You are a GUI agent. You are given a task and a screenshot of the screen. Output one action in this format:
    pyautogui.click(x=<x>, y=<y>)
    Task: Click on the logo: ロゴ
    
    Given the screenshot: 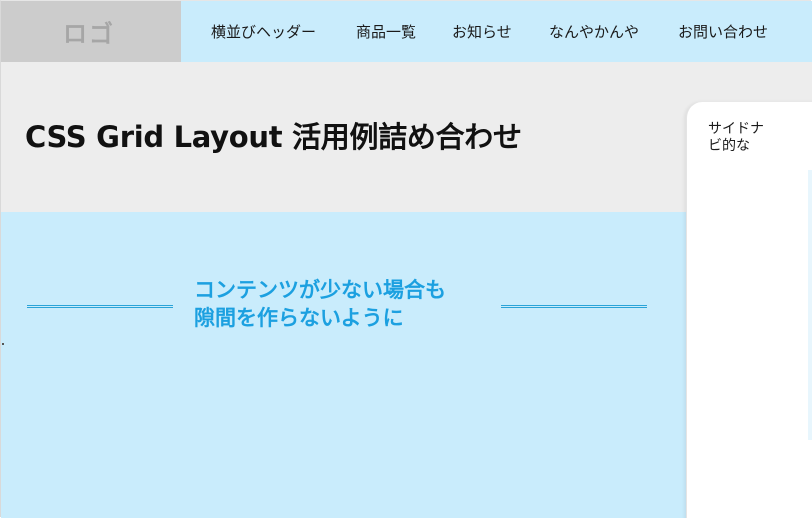 What is the action you would take?
    pyautogui.click(x=91, y=31)
    